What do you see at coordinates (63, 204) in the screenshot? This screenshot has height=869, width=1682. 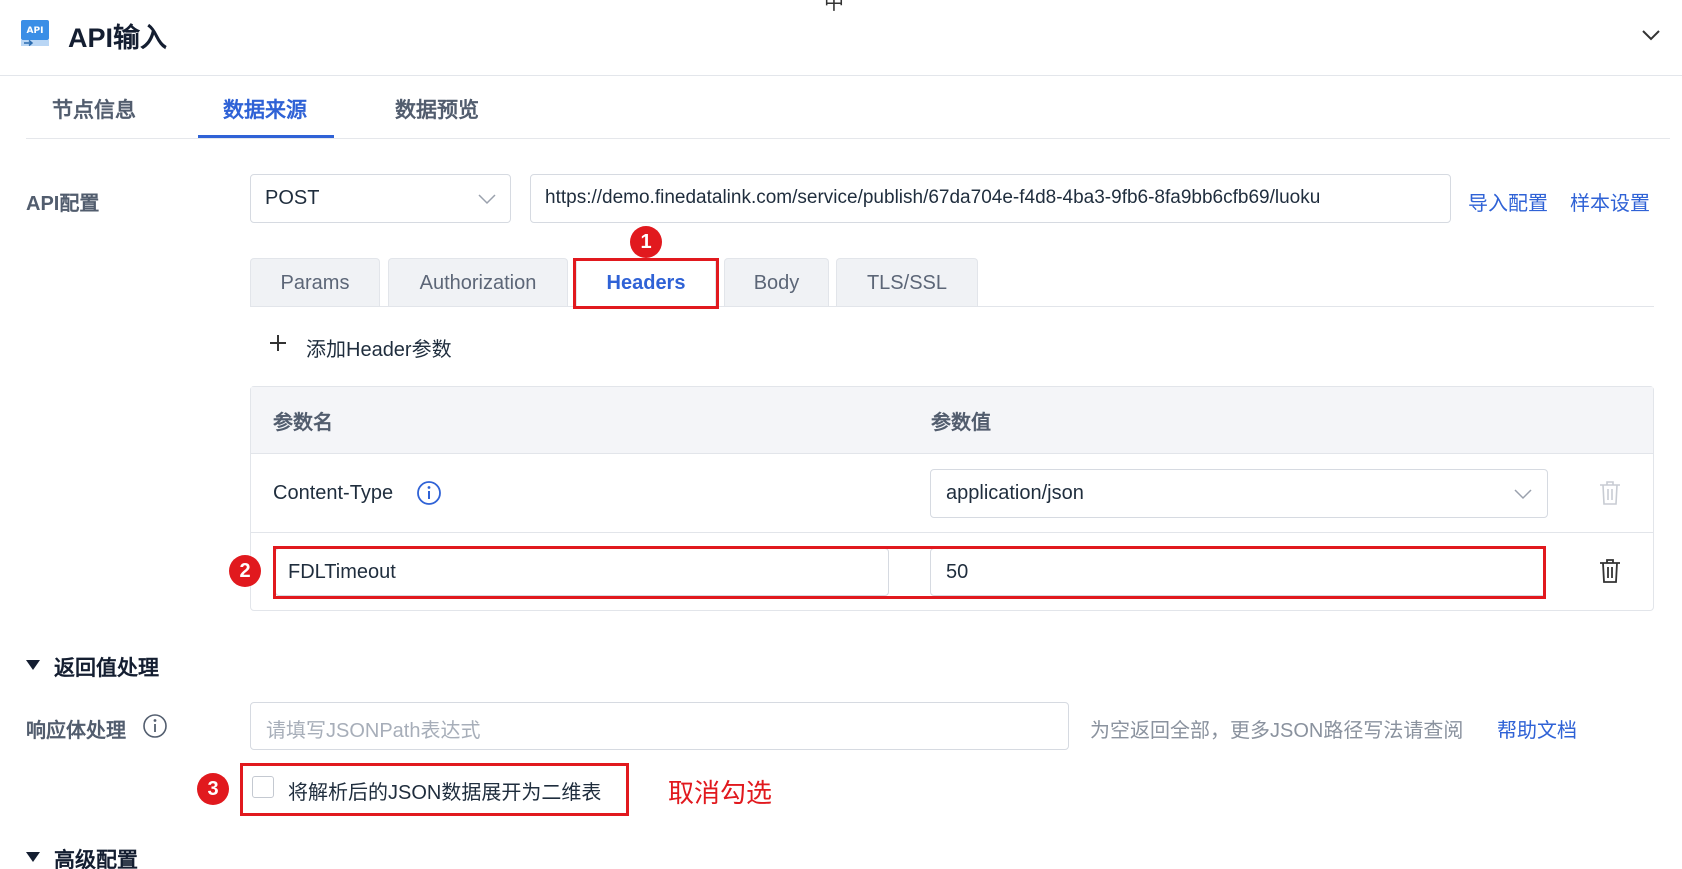 I see `api-config-label: API配置` at bounding box center [63, 204].